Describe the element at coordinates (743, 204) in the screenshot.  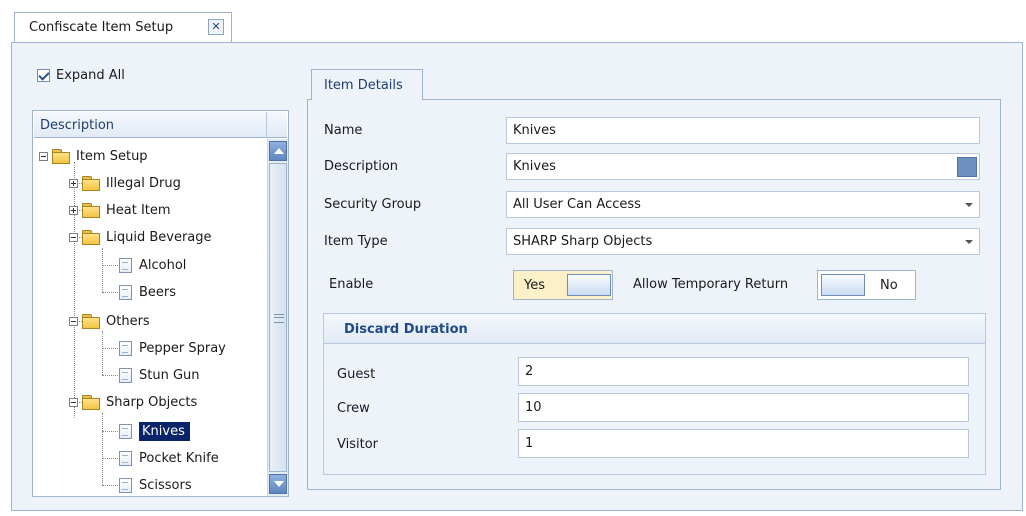
I see `security-group-select: All User Can Access` at that location.